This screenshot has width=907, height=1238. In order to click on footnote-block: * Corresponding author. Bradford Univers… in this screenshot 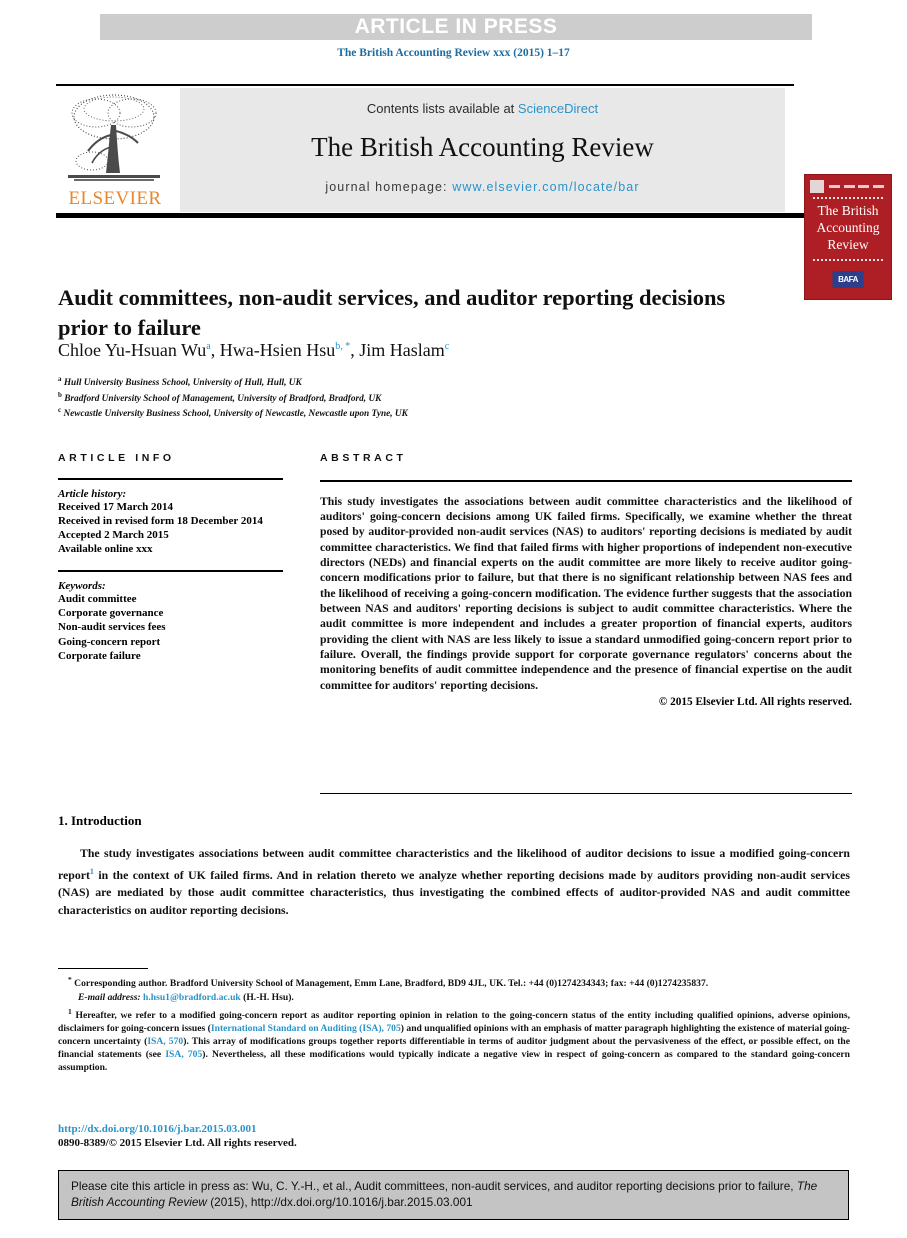, I will do `click(454, 1024)`.